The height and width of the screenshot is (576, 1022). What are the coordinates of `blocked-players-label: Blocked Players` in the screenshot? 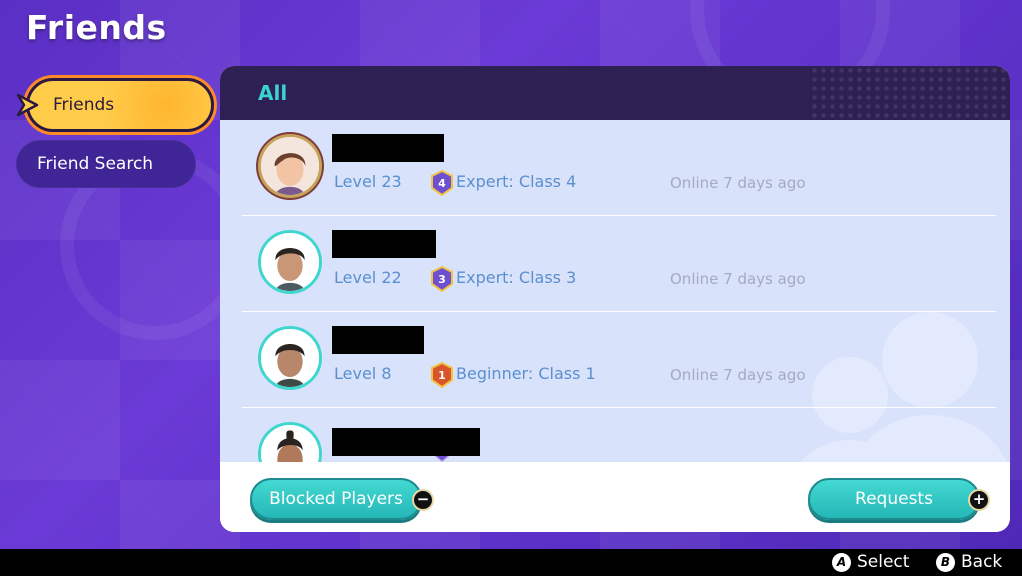 It's located at (336, 499).